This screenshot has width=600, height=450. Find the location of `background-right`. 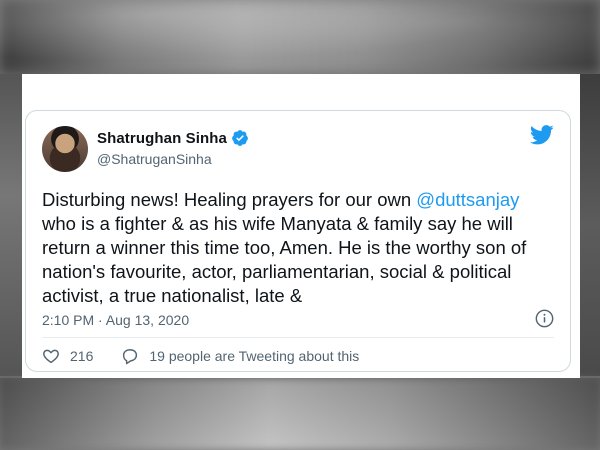

background-right is located at coordinates (590, 225).